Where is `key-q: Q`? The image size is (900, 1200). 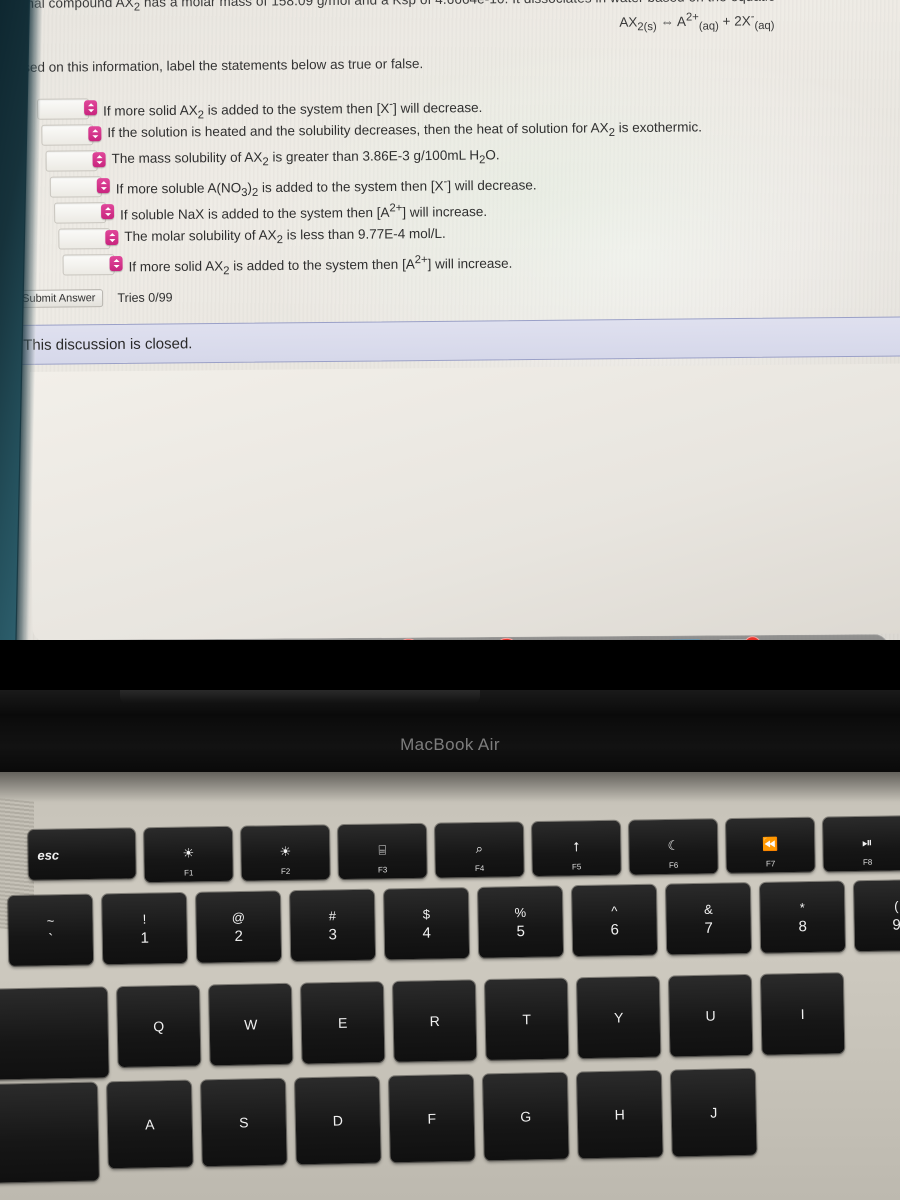 key-q: Q is located at coordinates (158, 1026).